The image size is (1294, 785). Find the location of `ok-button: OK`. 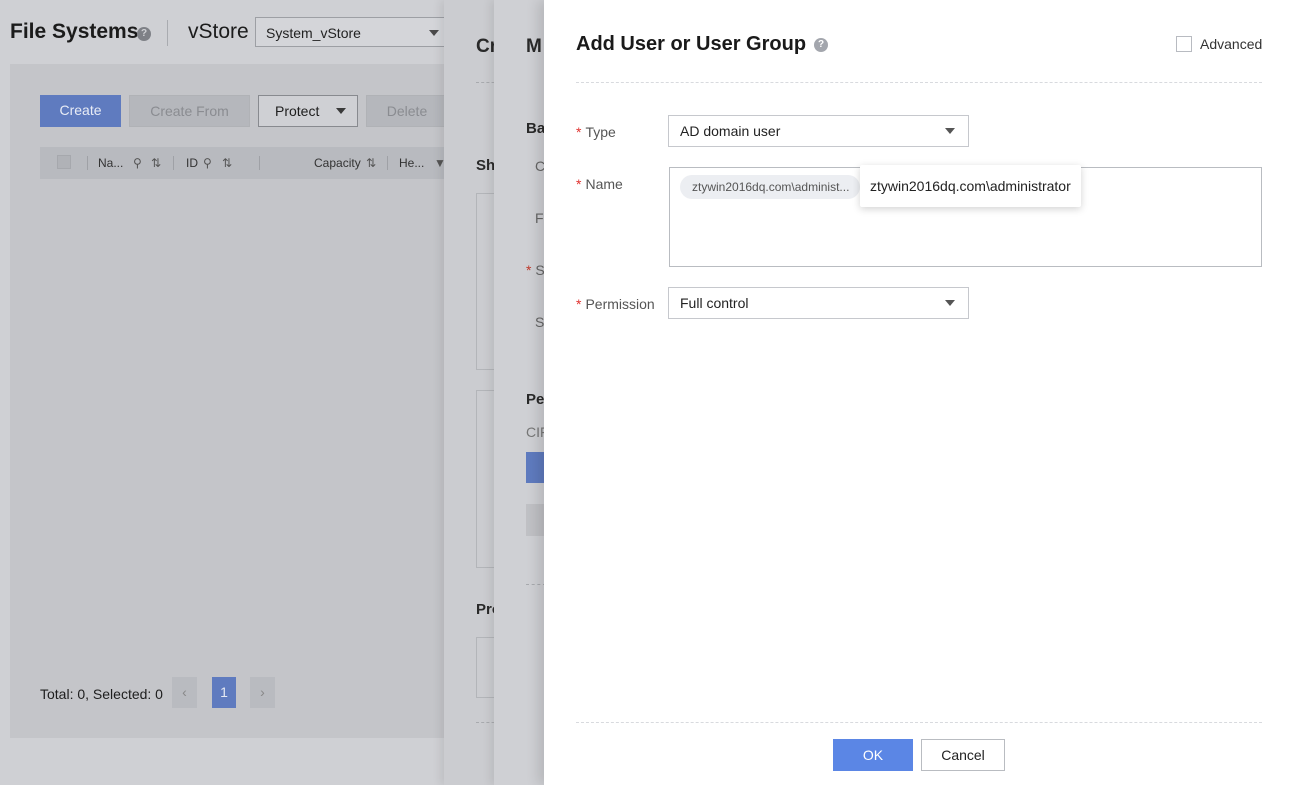

ok-button: OK is located at coordinates (873, 755).